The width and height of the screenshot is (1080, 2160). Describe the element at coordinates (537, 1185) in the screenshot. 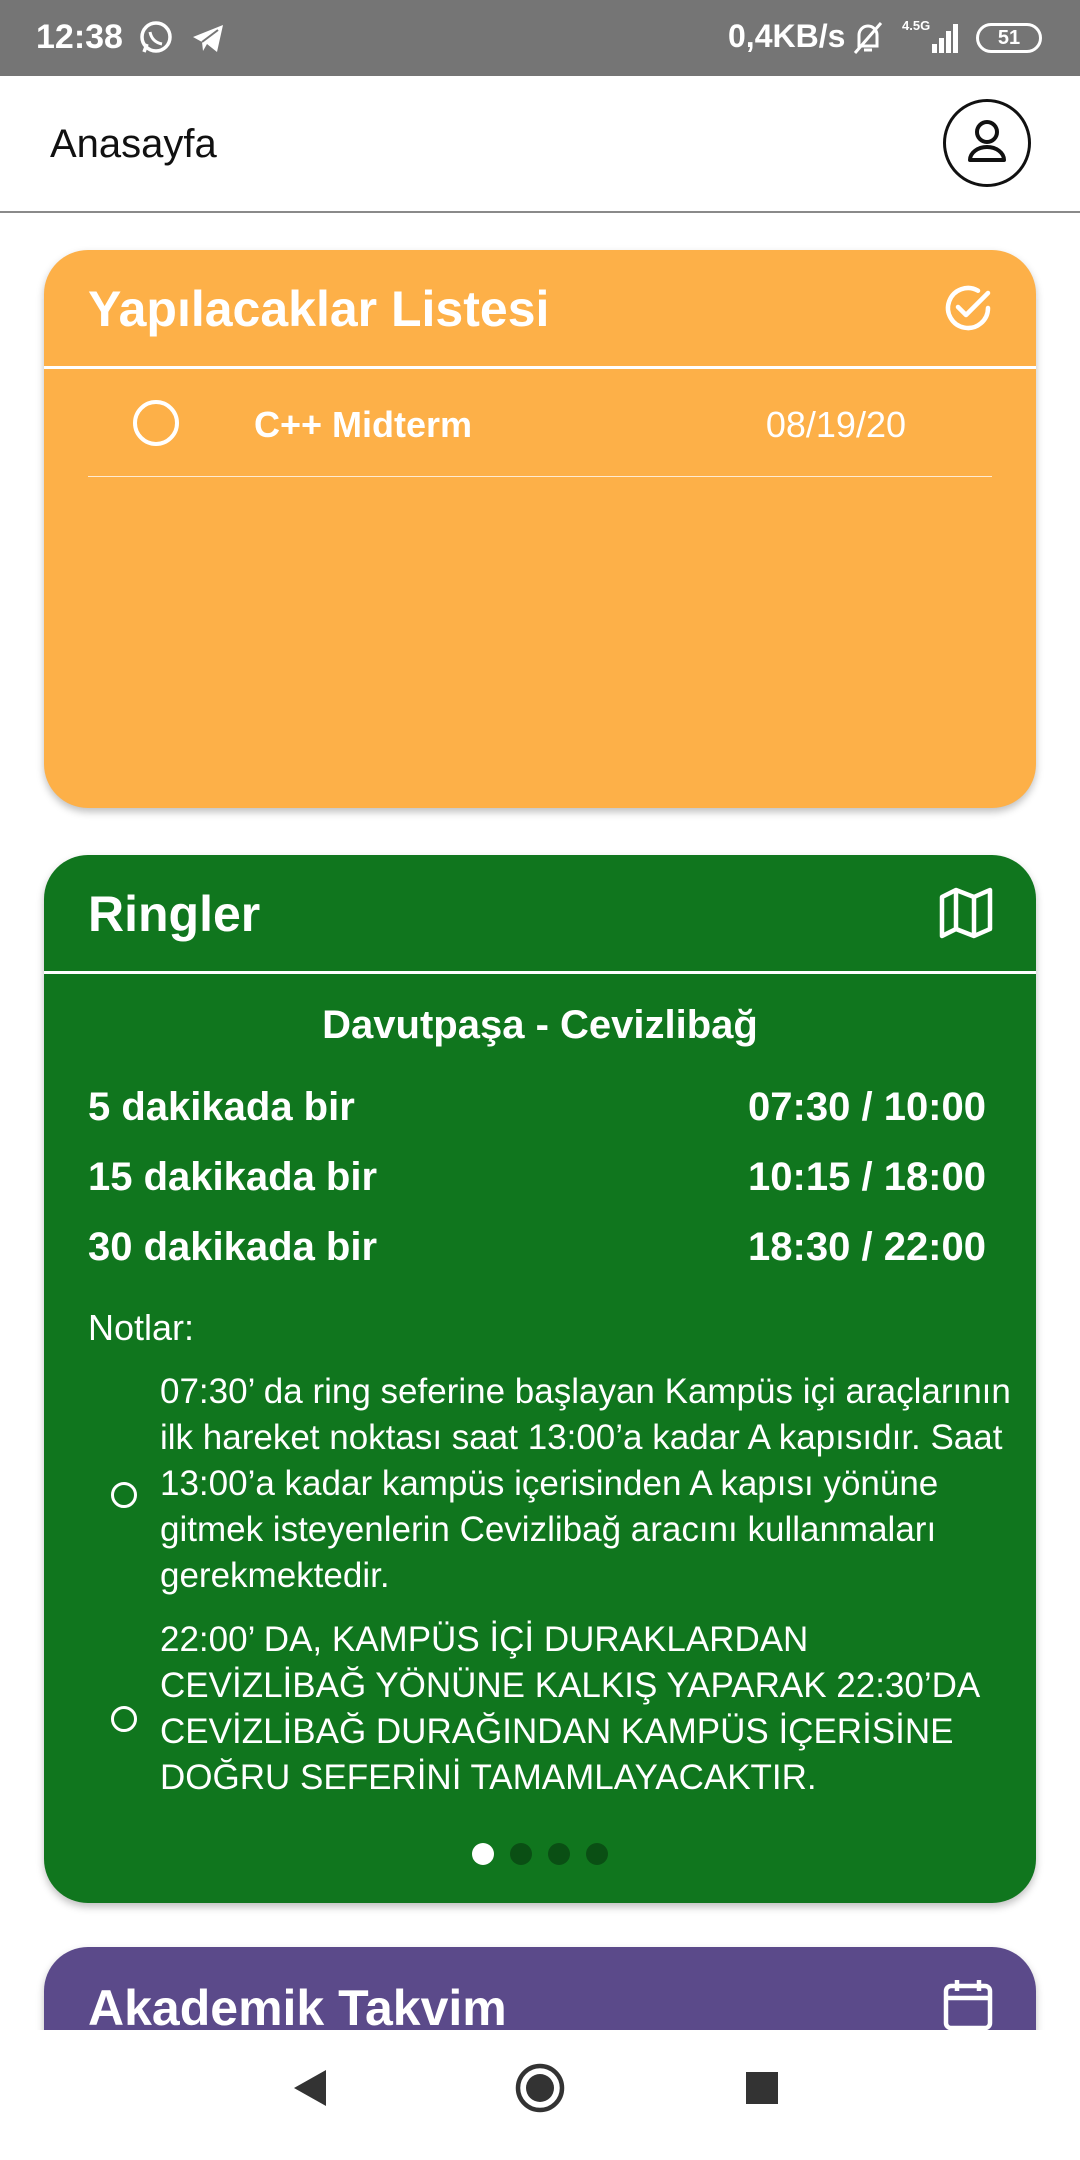

I see `schedule-row: 15 dakikada bir 10:15 / 18:00` at that location.